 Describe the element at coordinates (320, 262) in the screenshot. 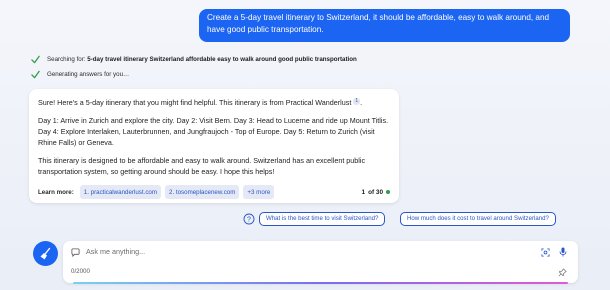

I see `chat-input-box: Ask me anything... 0/2000` at that location.